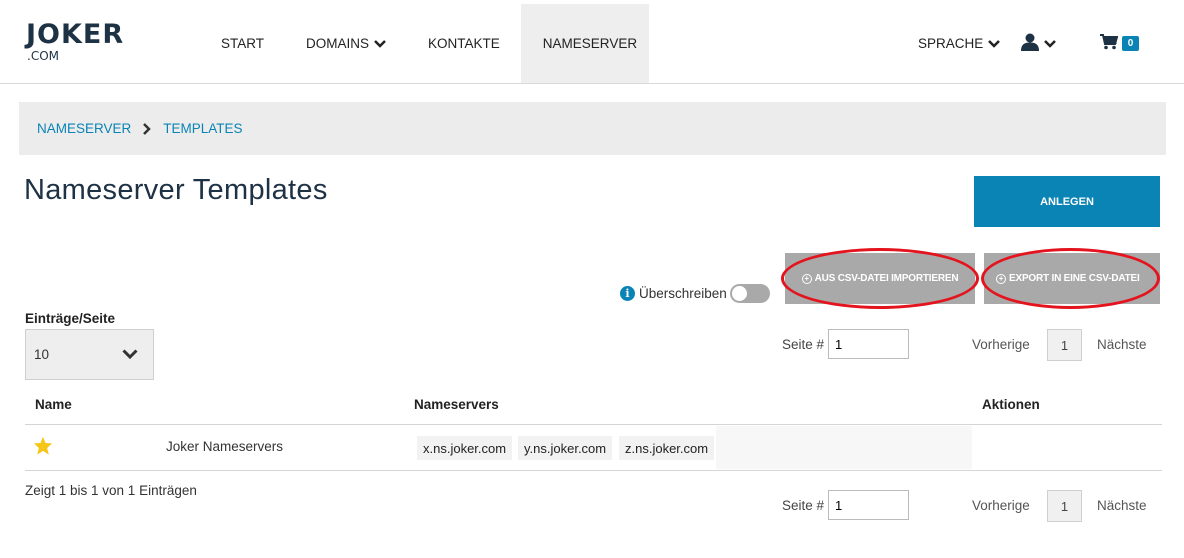 Image resolution: width=1184 pixels, height=558 pixels. Describe the element at coordinates (43, 448) in the screenshot. I see `star-icon` at that location.